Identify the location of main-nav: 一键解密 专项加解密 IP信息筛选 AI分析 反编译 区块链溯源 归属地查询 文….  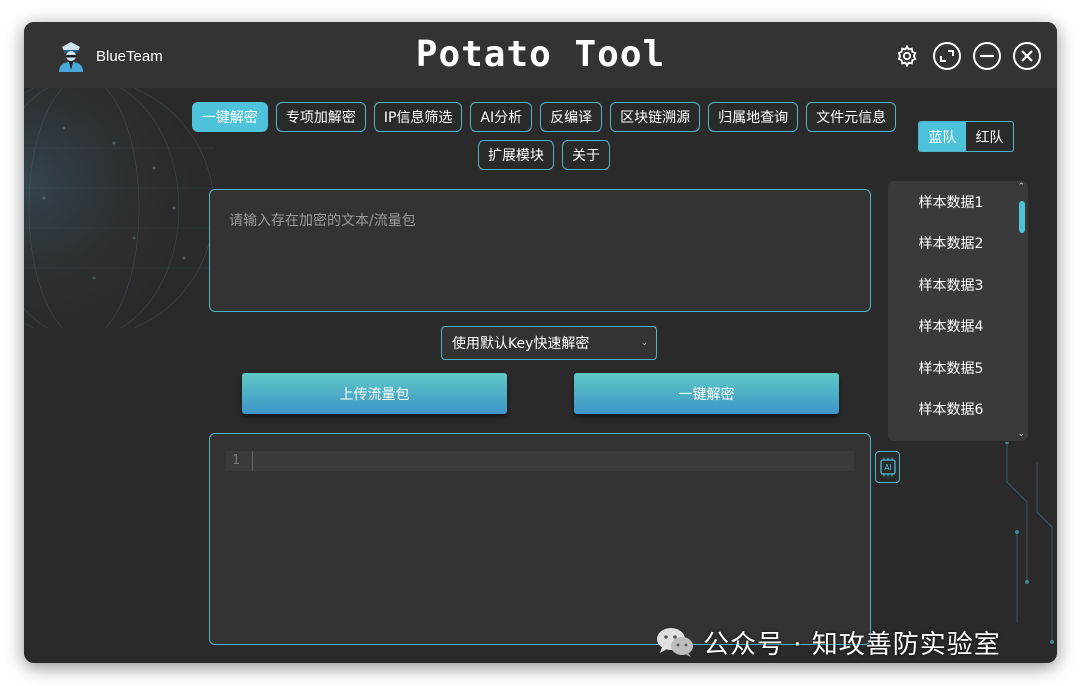
(544, 140).